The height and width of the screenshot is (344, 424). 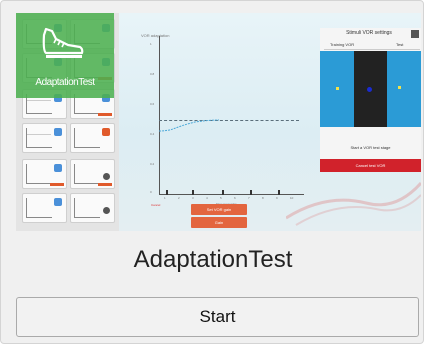 I want to click on app-badge: AdaptationTest, so click(x=65, y=55).